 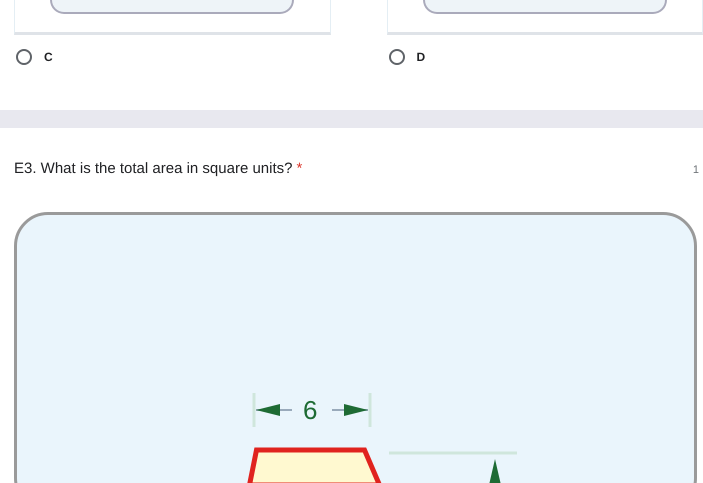 What do you see at coordinates (299, 168) in the screenshot?
I see `required-asterisk: *` at bounding box center [299, 168].